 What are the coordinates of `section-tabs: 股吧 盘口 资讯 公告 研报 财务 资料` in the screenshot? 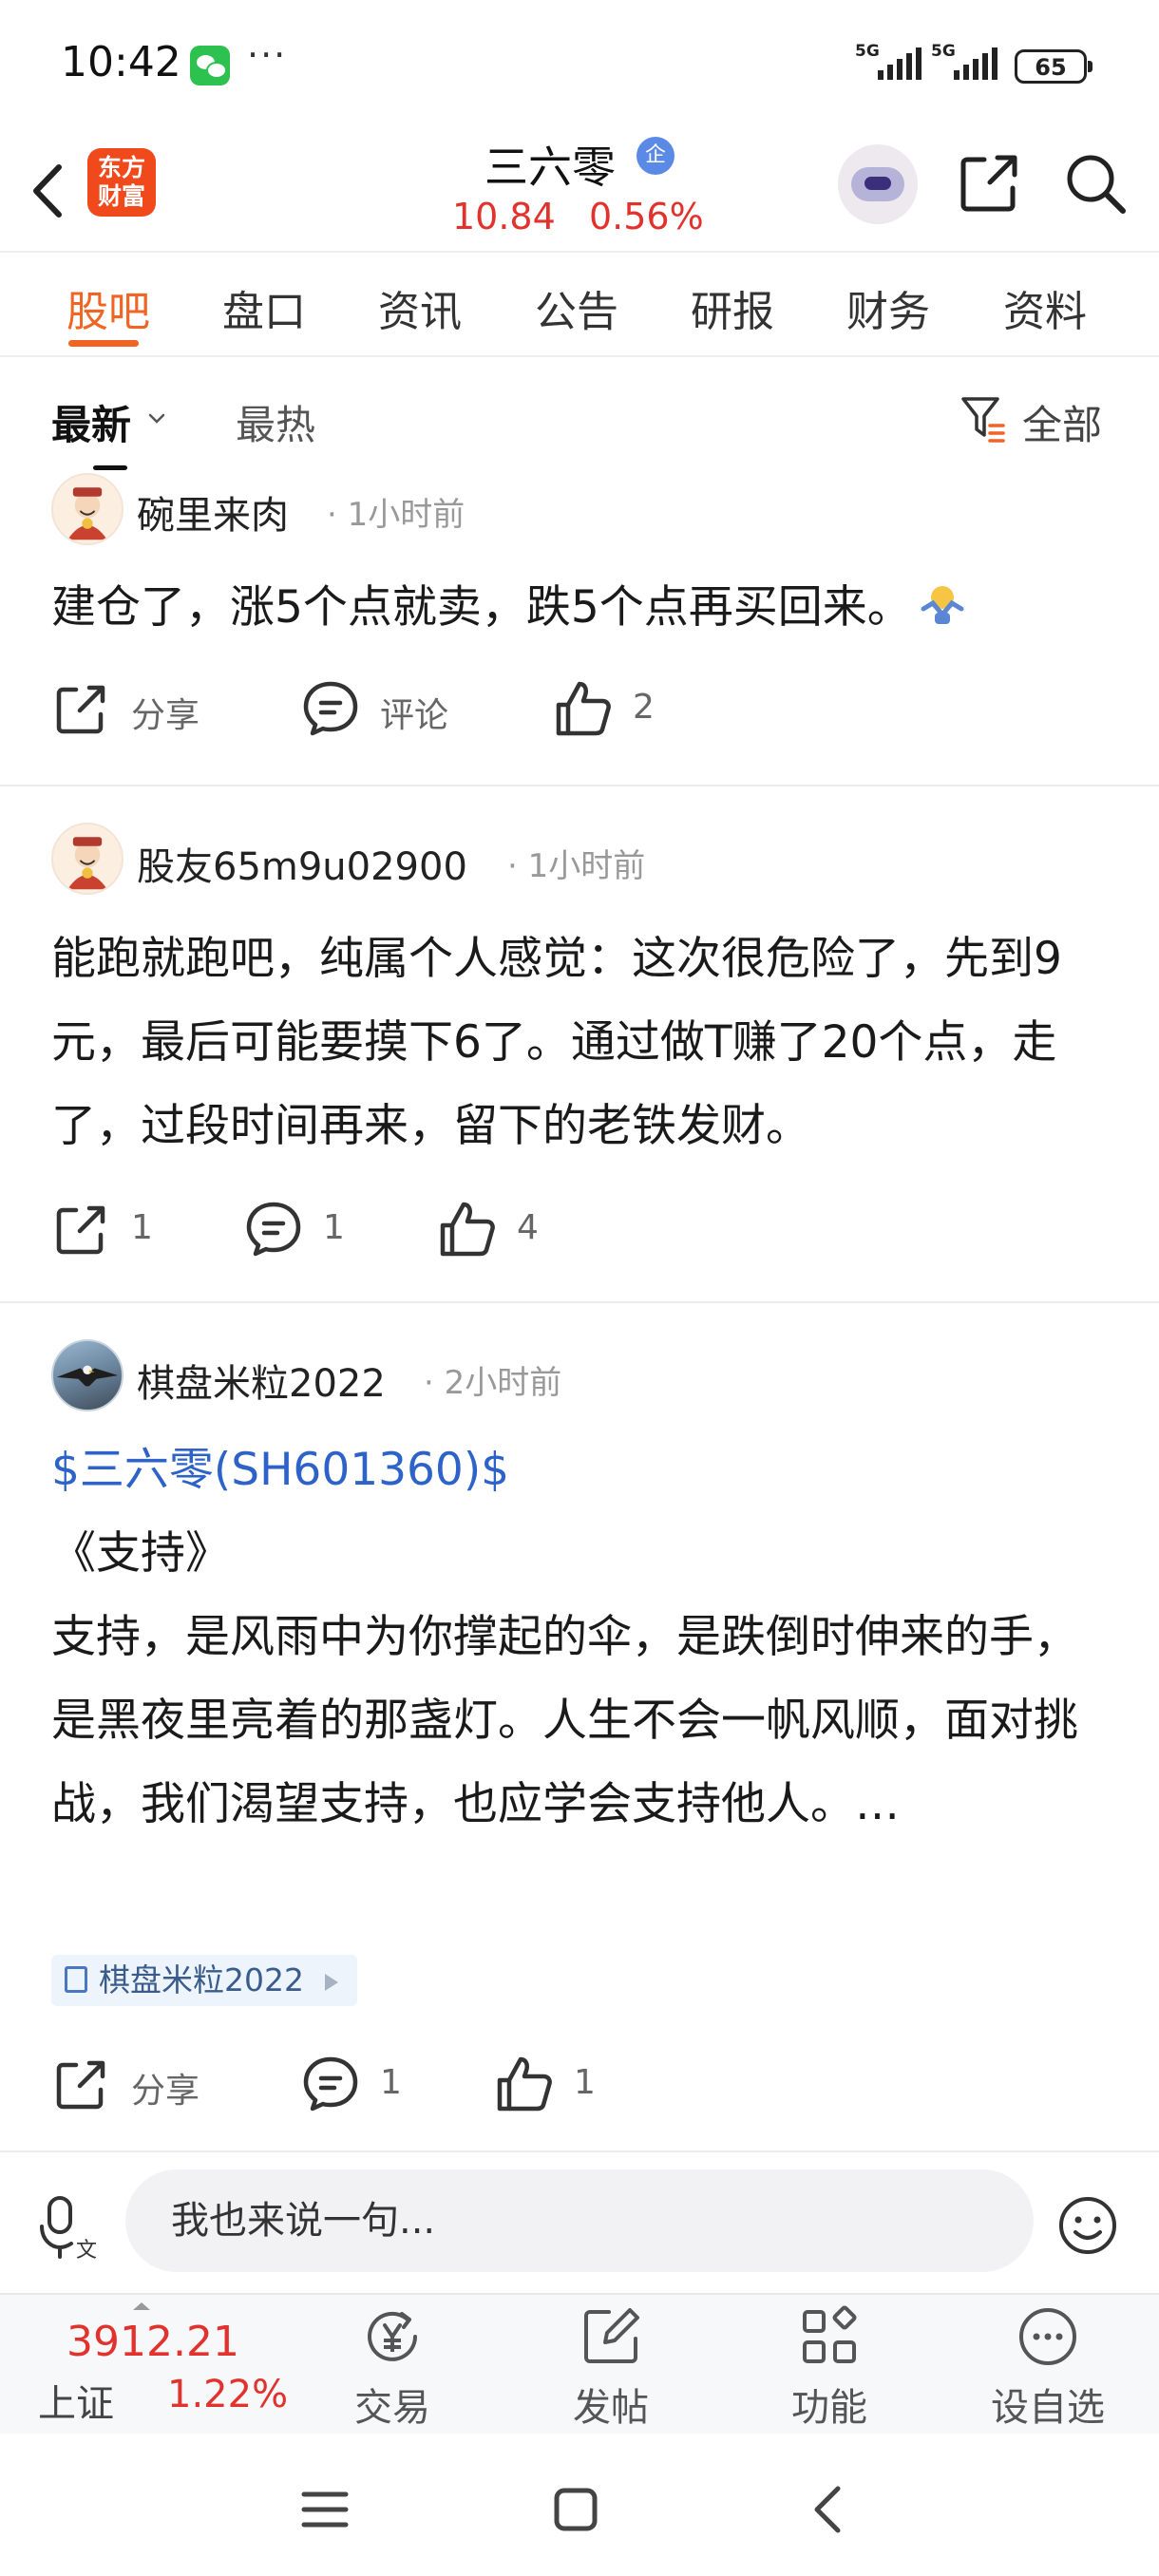 It's located at (579, 303).